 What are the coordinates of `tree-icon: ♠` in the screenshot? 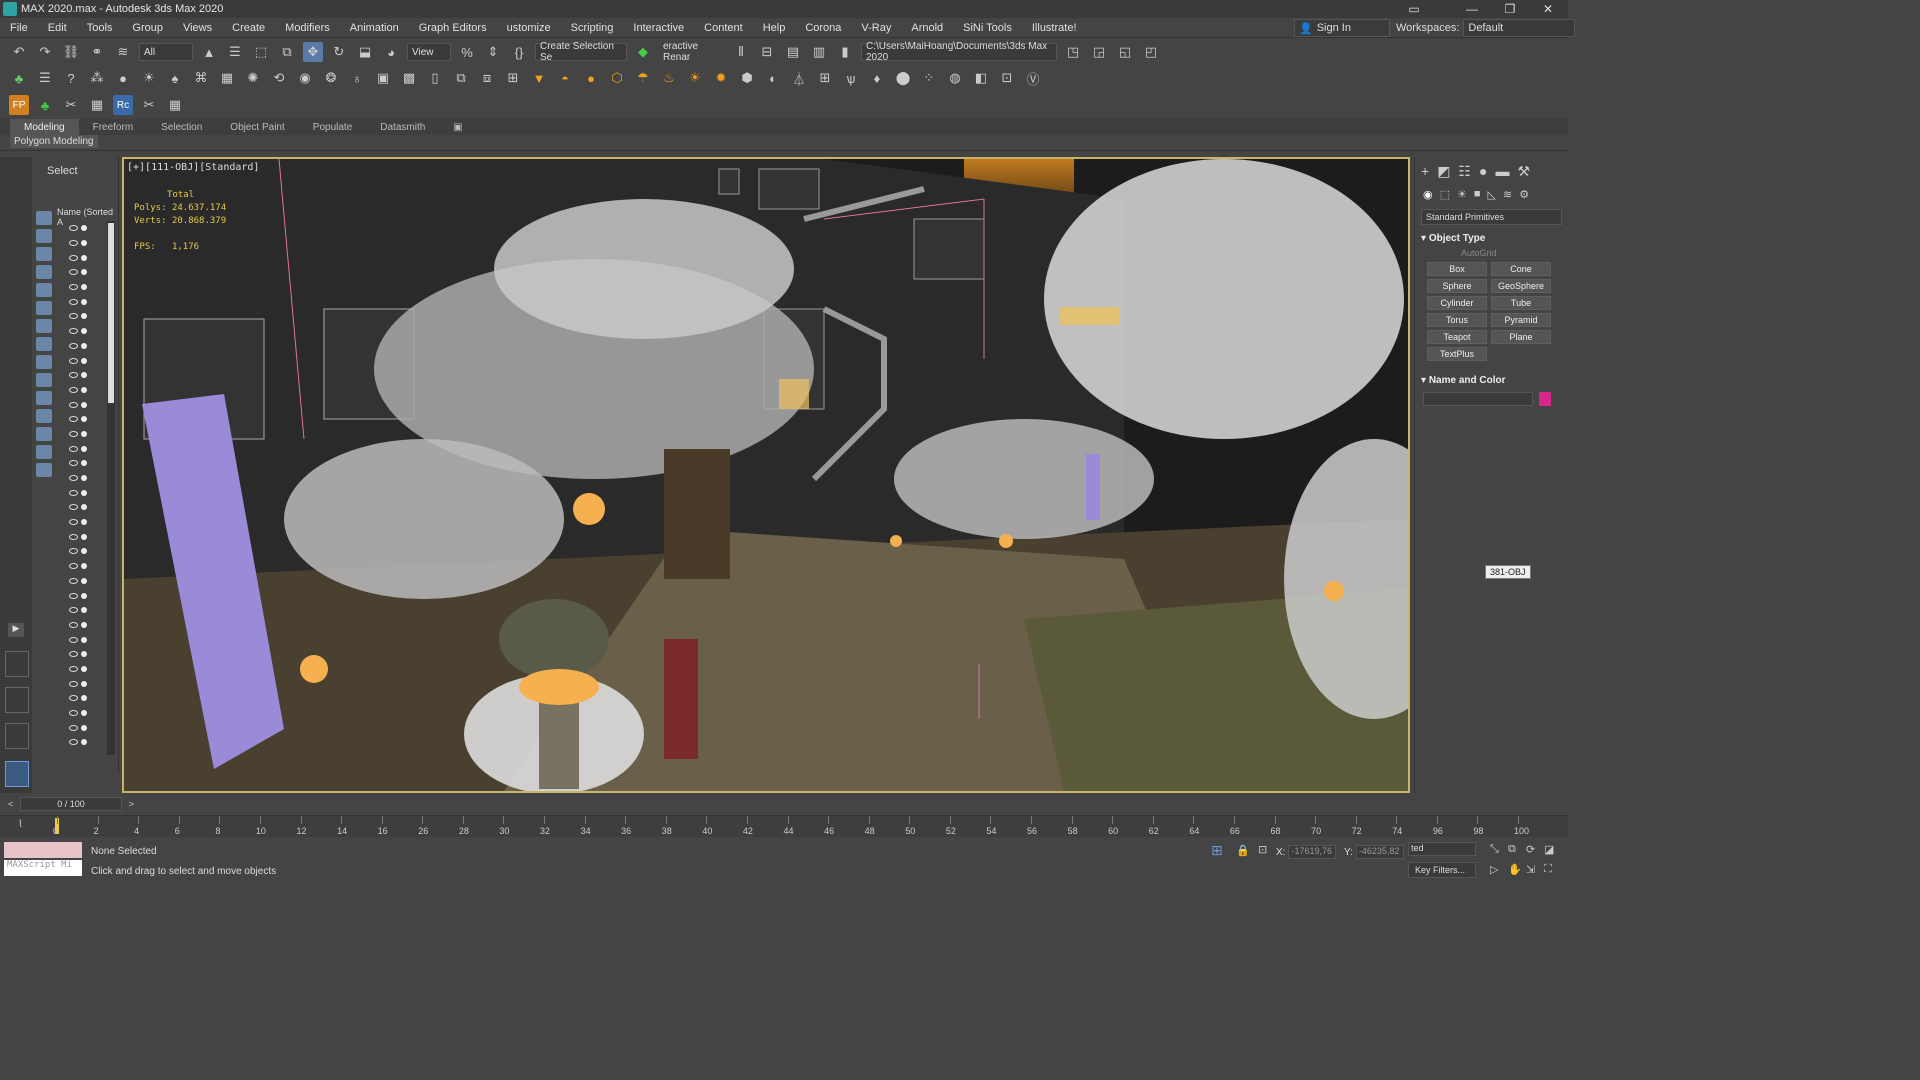 It's located at (175, 78).